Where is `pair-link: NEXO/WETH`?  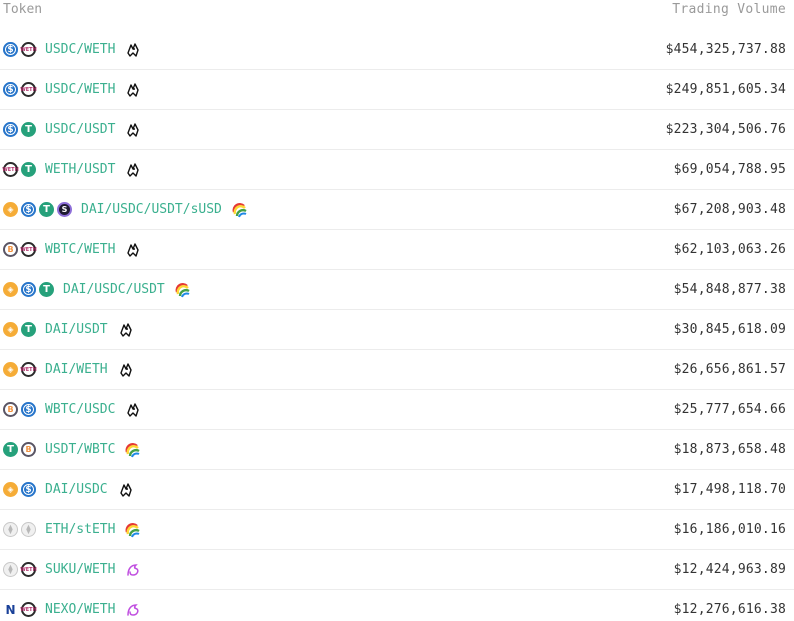 pair-link: NEXO/WETH is located at coordinates (80, 609).